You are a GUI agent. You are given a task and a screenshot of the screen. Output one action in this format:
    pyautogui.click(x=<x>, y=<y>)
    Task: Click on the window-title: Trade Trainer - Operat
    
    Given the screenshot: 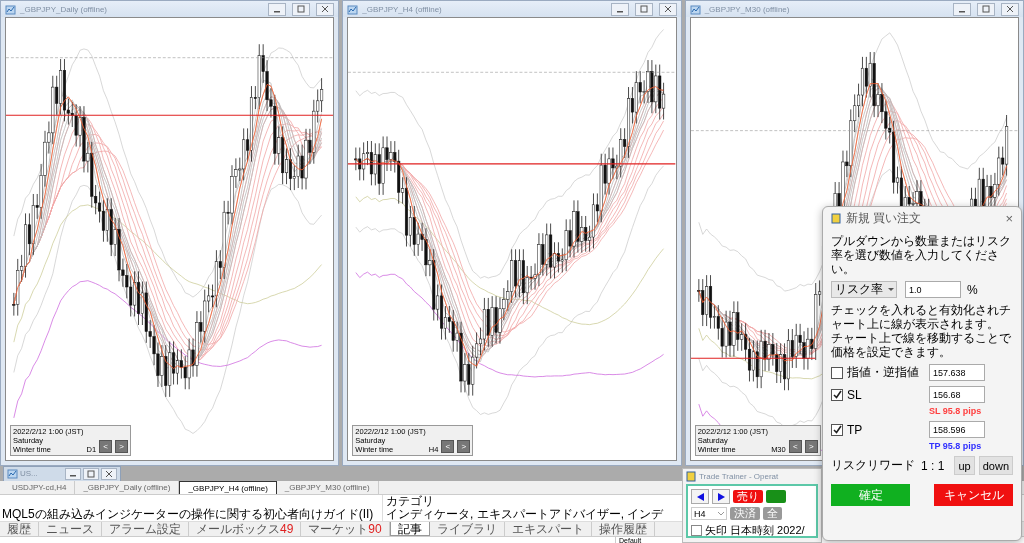 What is the action you would take?
    pyautogui.click(x=739, y=476)
    